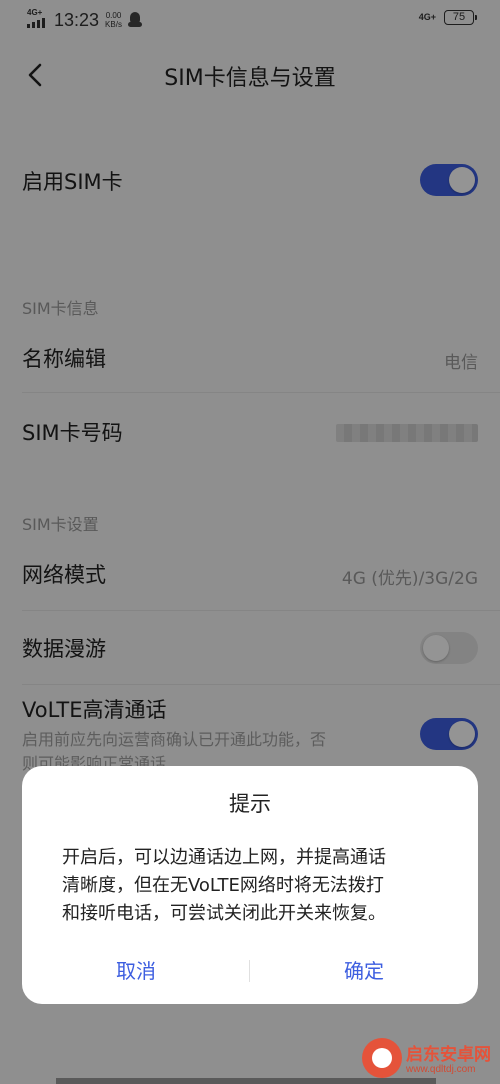 The image size is (500, 1084). I want to click on watermark-name: 启东安卓网, so click(448, 1055).